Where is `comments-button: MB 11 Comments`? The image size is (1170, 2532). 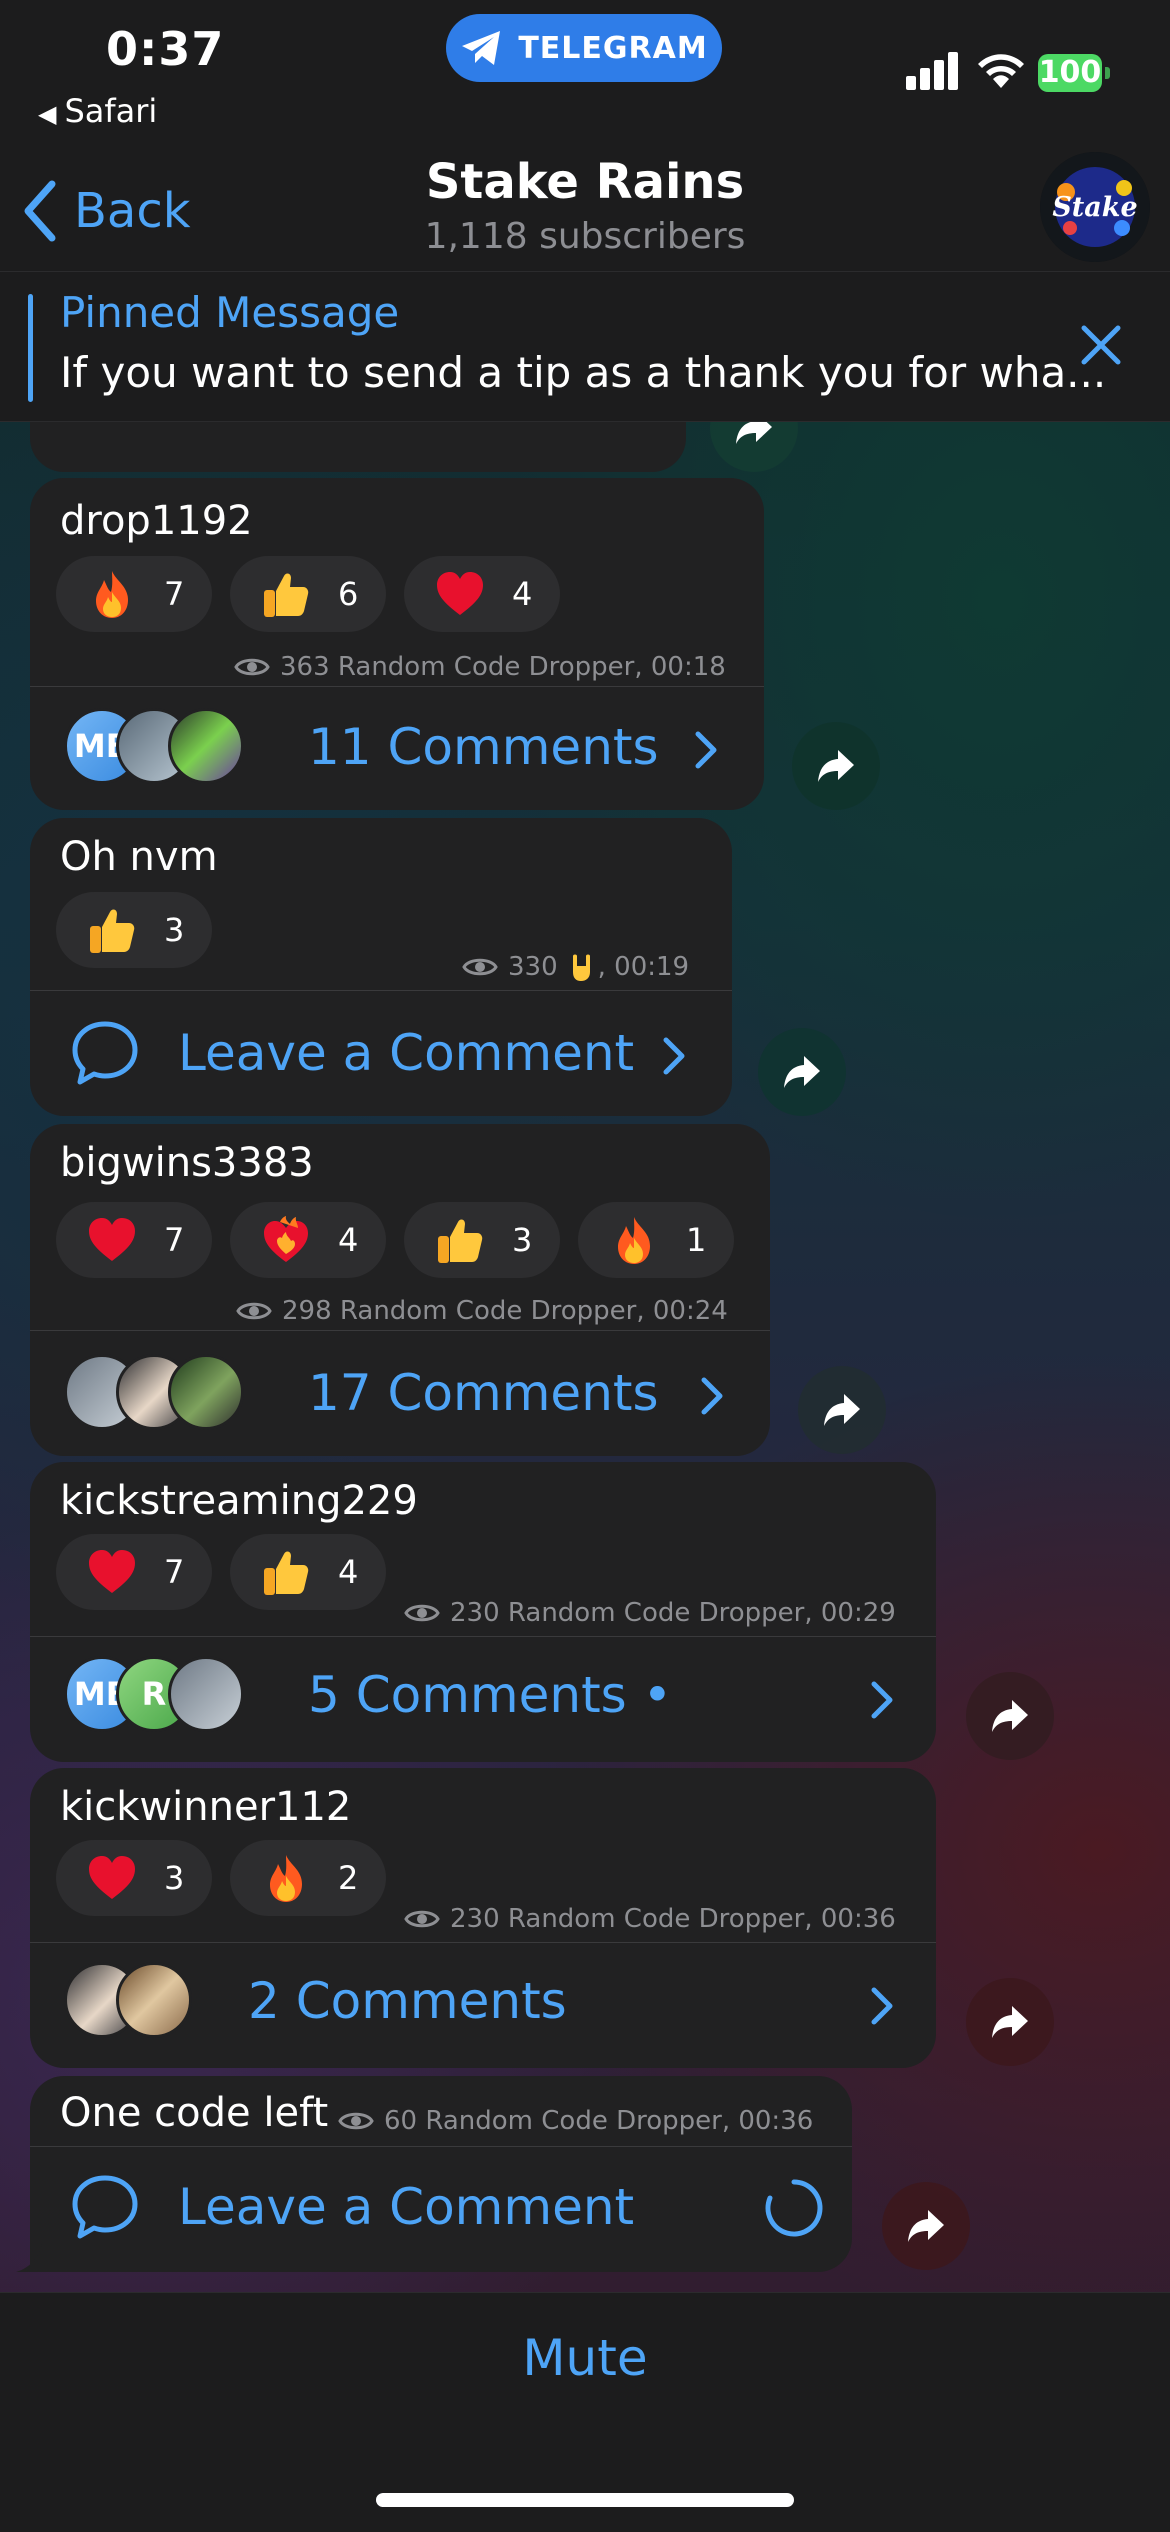 comments-button: MB 11 Comments is located at coordinates (397, 748).